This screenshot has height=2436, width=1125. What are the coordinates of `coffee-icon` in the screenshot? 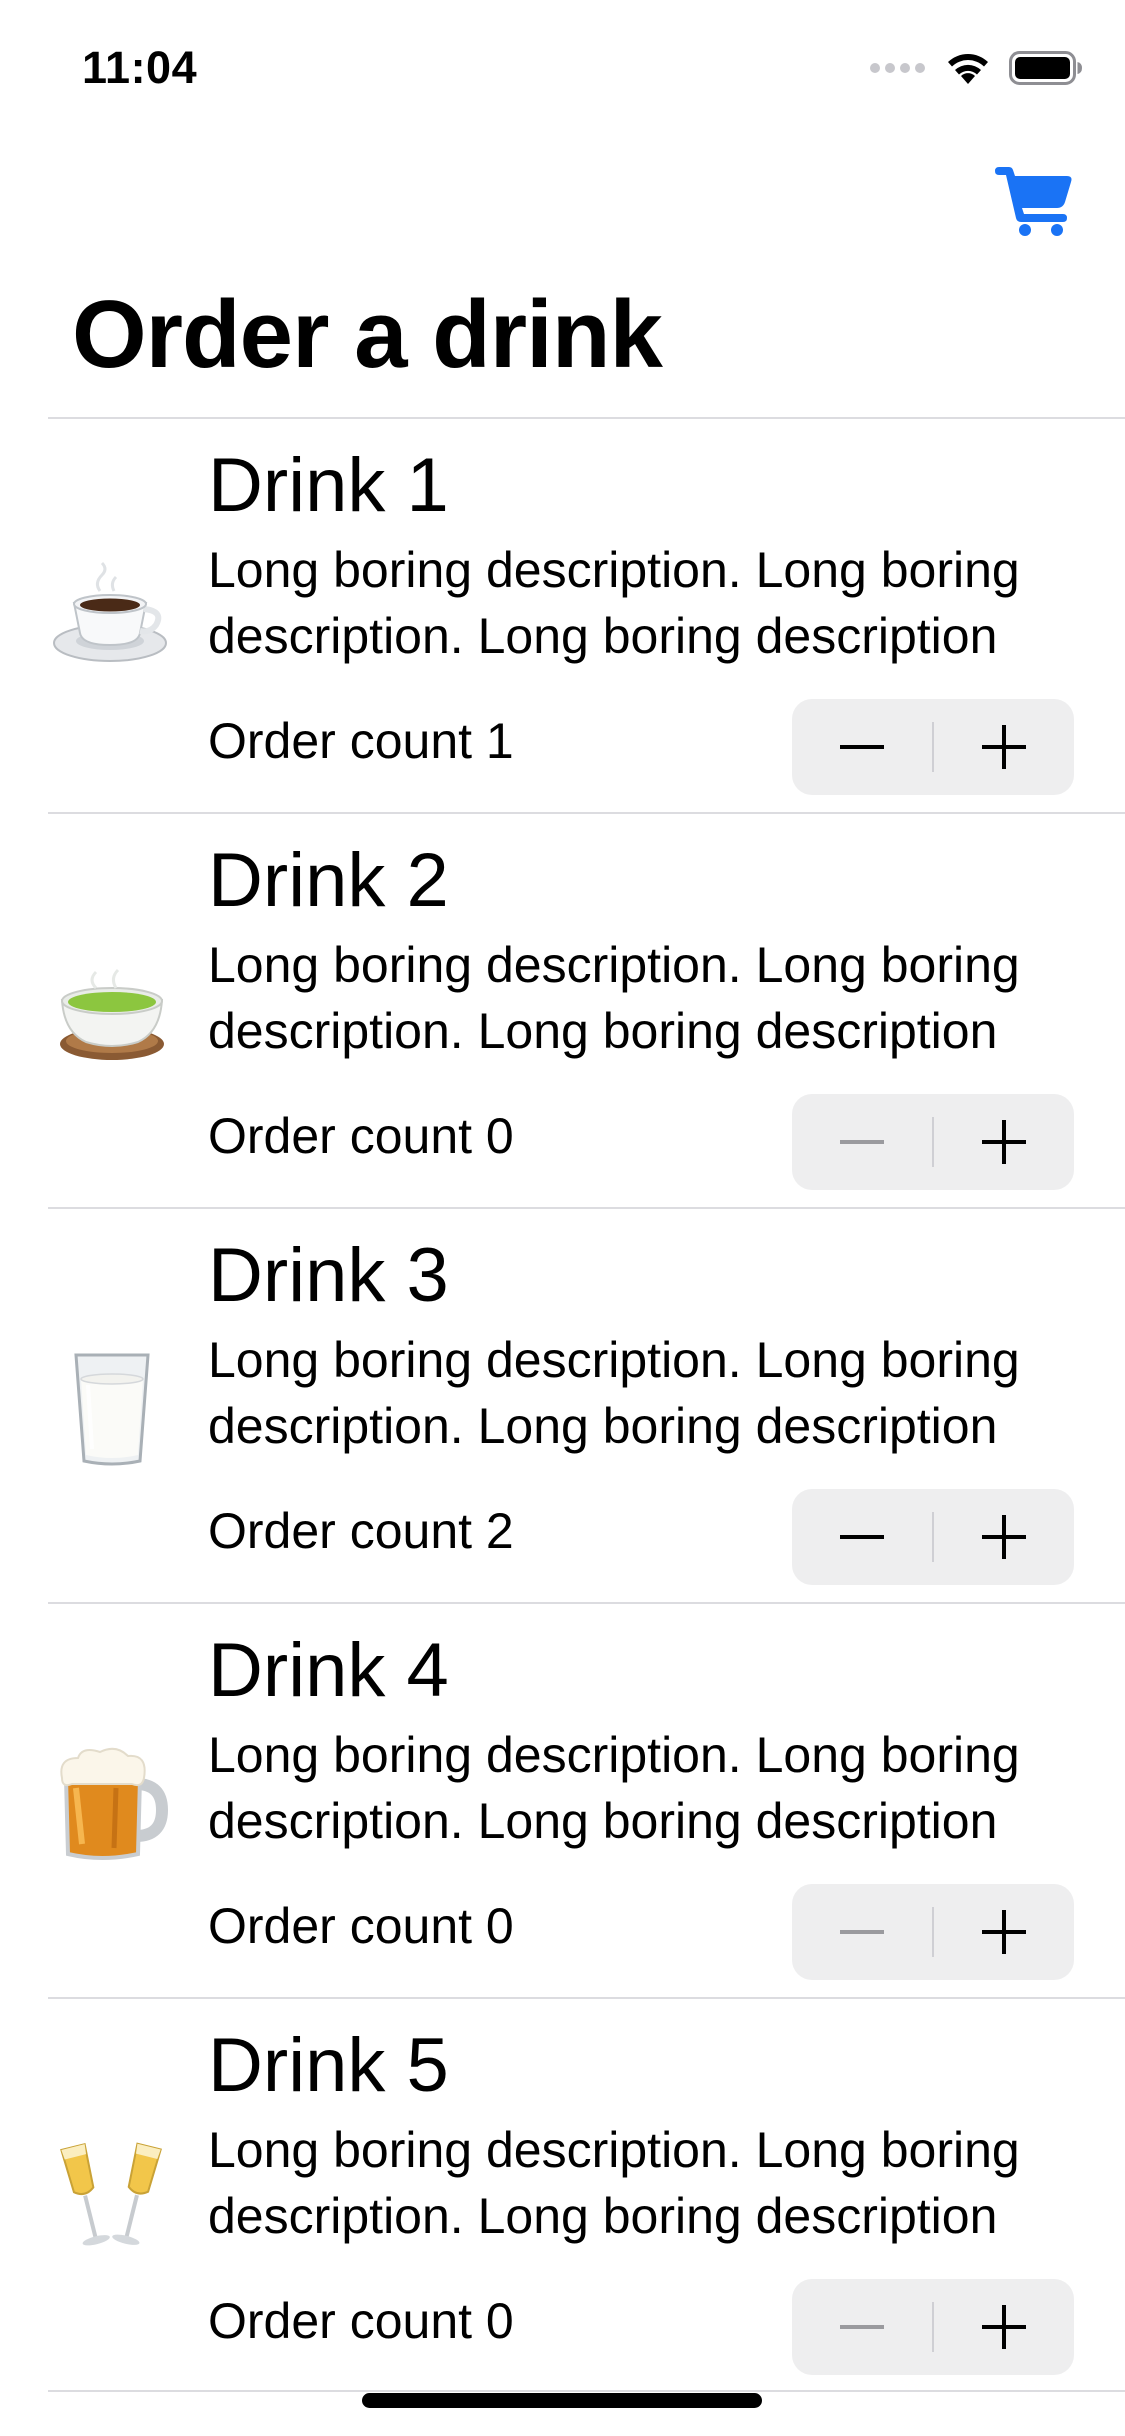 It's located at (112, 619).